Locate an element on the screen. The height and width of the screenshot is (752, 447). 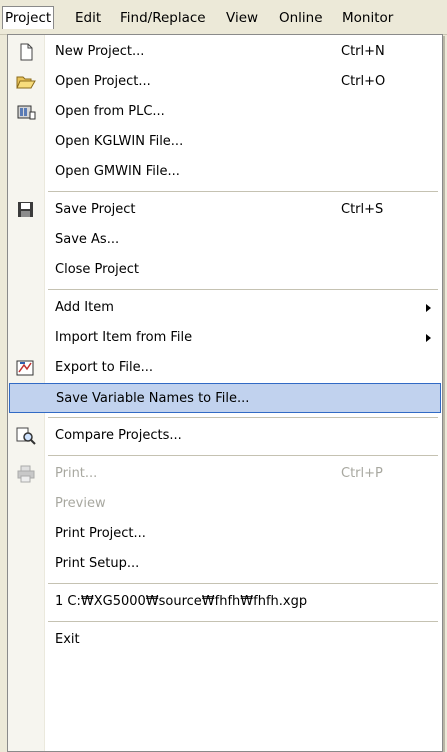
menu-item-preview: Preview is located at coordinates (225, 504).